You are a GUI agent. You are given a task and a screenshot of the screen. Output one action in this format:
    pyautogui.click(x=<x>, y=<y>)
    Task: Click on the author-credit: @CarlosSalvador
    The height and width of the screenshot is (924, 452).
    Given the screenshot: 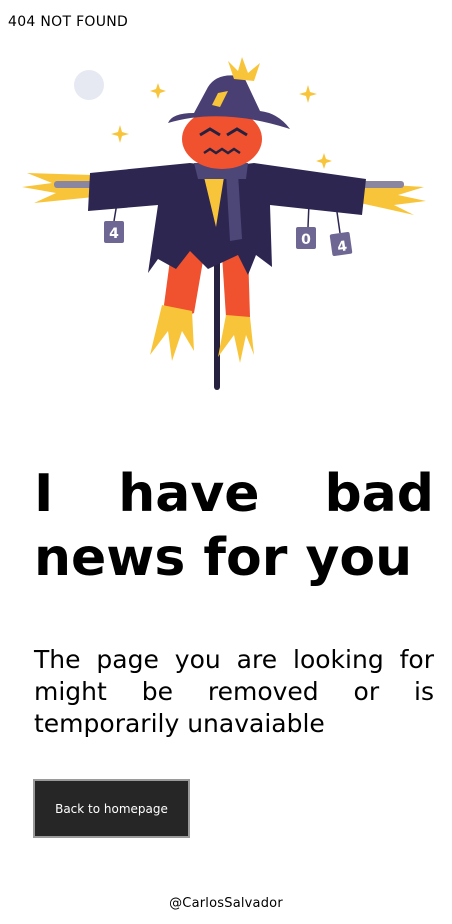 What is the action you would take?
    pyautogui.click(x=226, y=903)
    